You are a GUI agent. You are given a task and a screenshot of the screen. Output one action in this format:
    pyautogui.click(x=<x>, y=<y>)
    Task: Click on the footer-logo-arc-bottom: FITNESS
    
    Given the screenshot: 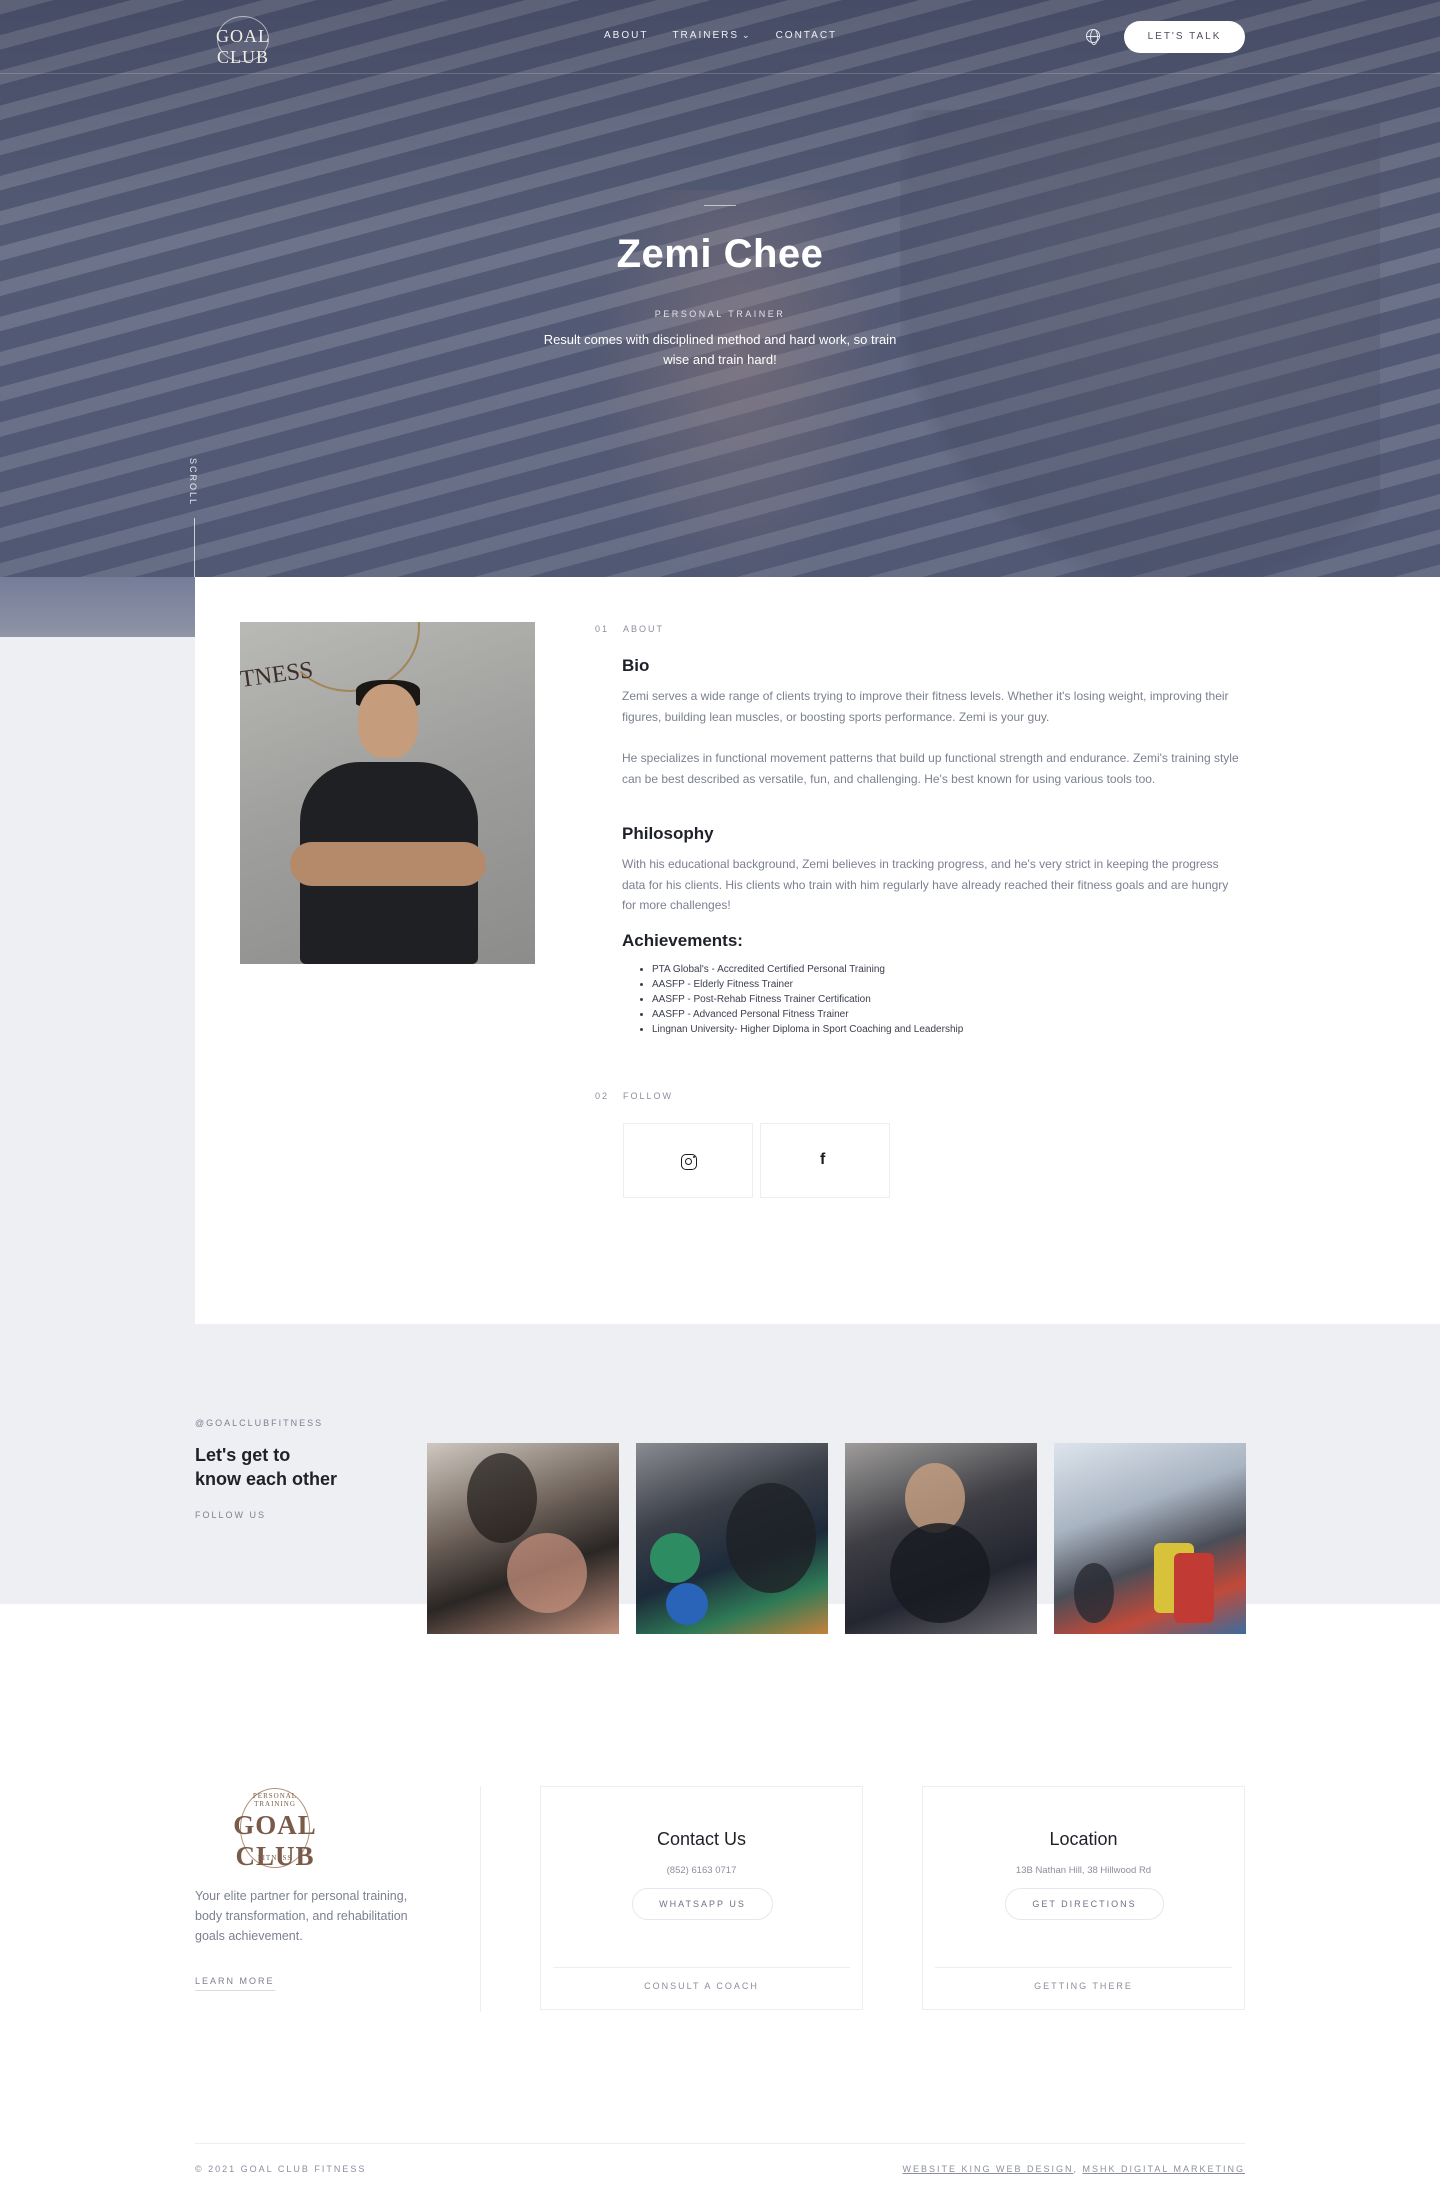 What is the action you would take?
    pyautogui.click(x=275, y=1858)
    